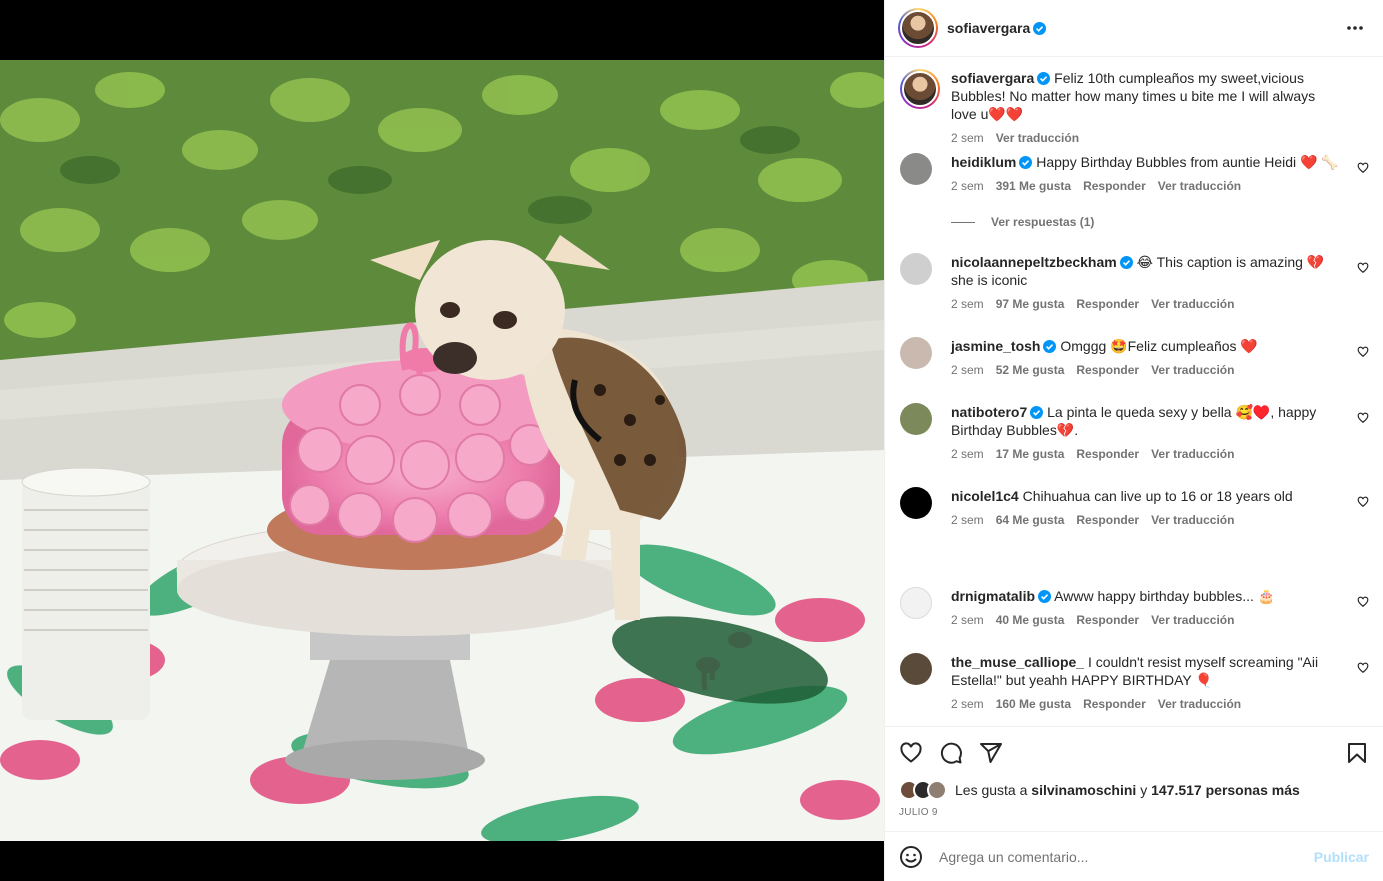 The image size is (1383, 881). What do you see at coordinates (992, 78) in the screenshot?
I see `caption-username: sofiavergara` at bounding box center [992, 78].